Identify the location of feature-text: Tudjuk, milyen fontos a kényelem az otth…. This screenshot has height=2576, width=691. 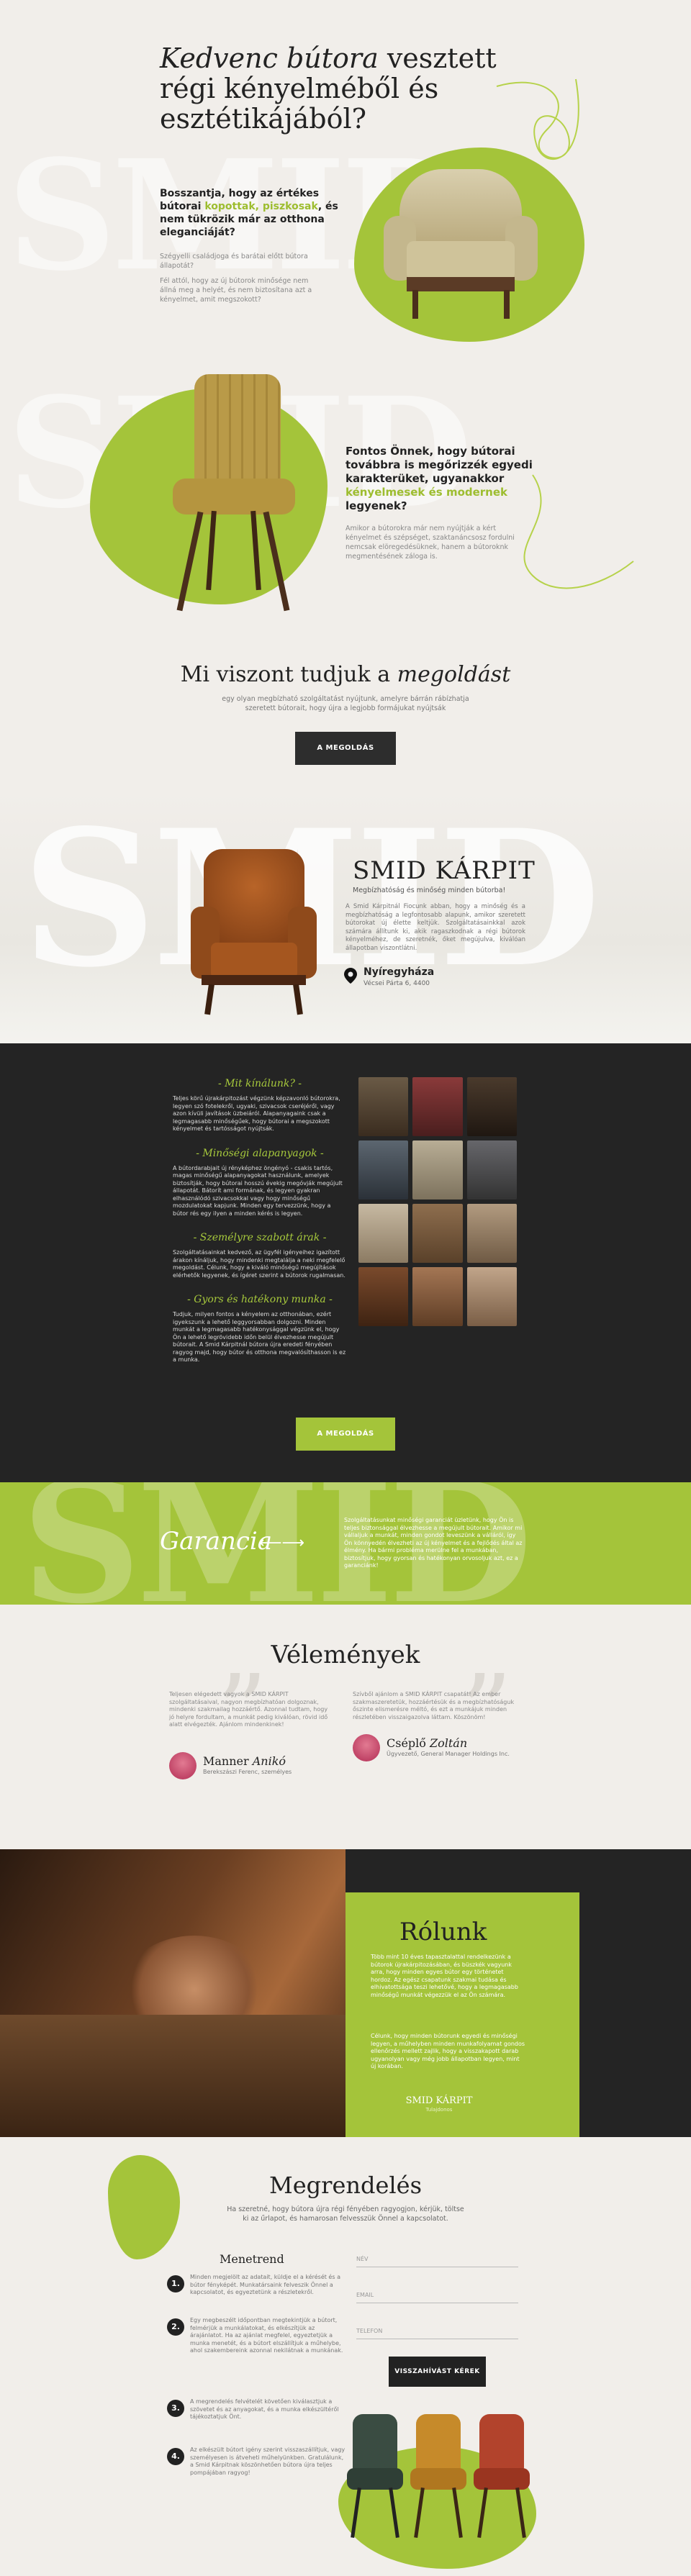
(259, 1337).